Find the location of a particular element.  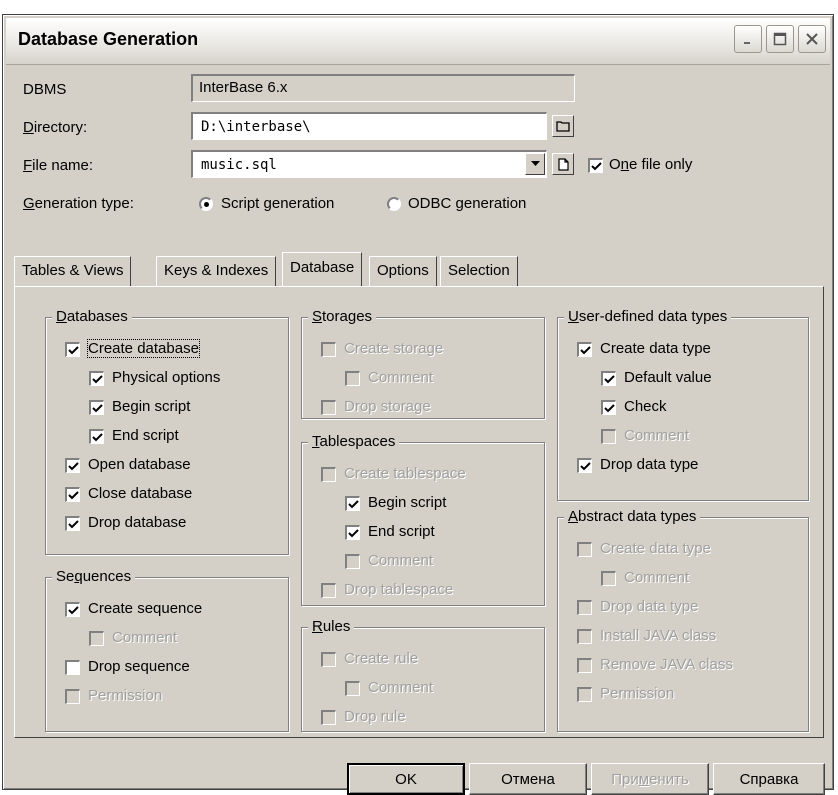

tab-options: Options is located at coordinates (403, 271).